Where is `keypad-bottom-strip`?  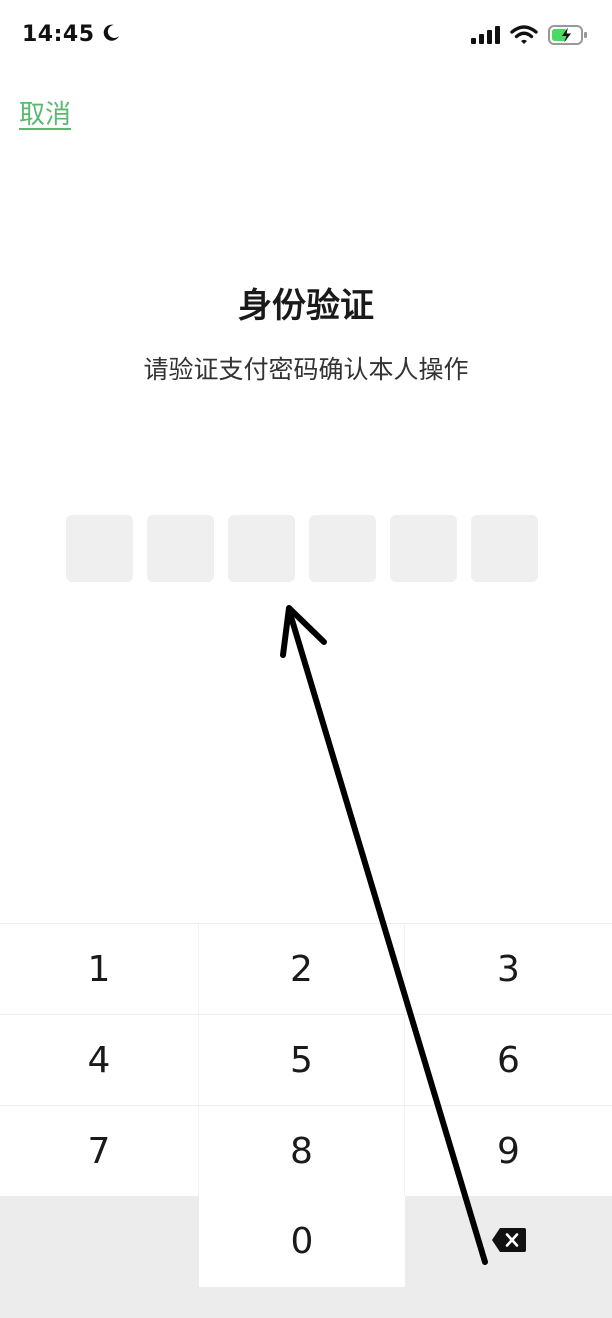
keypad-bottom-strip is located at coordinates (306, 1302).